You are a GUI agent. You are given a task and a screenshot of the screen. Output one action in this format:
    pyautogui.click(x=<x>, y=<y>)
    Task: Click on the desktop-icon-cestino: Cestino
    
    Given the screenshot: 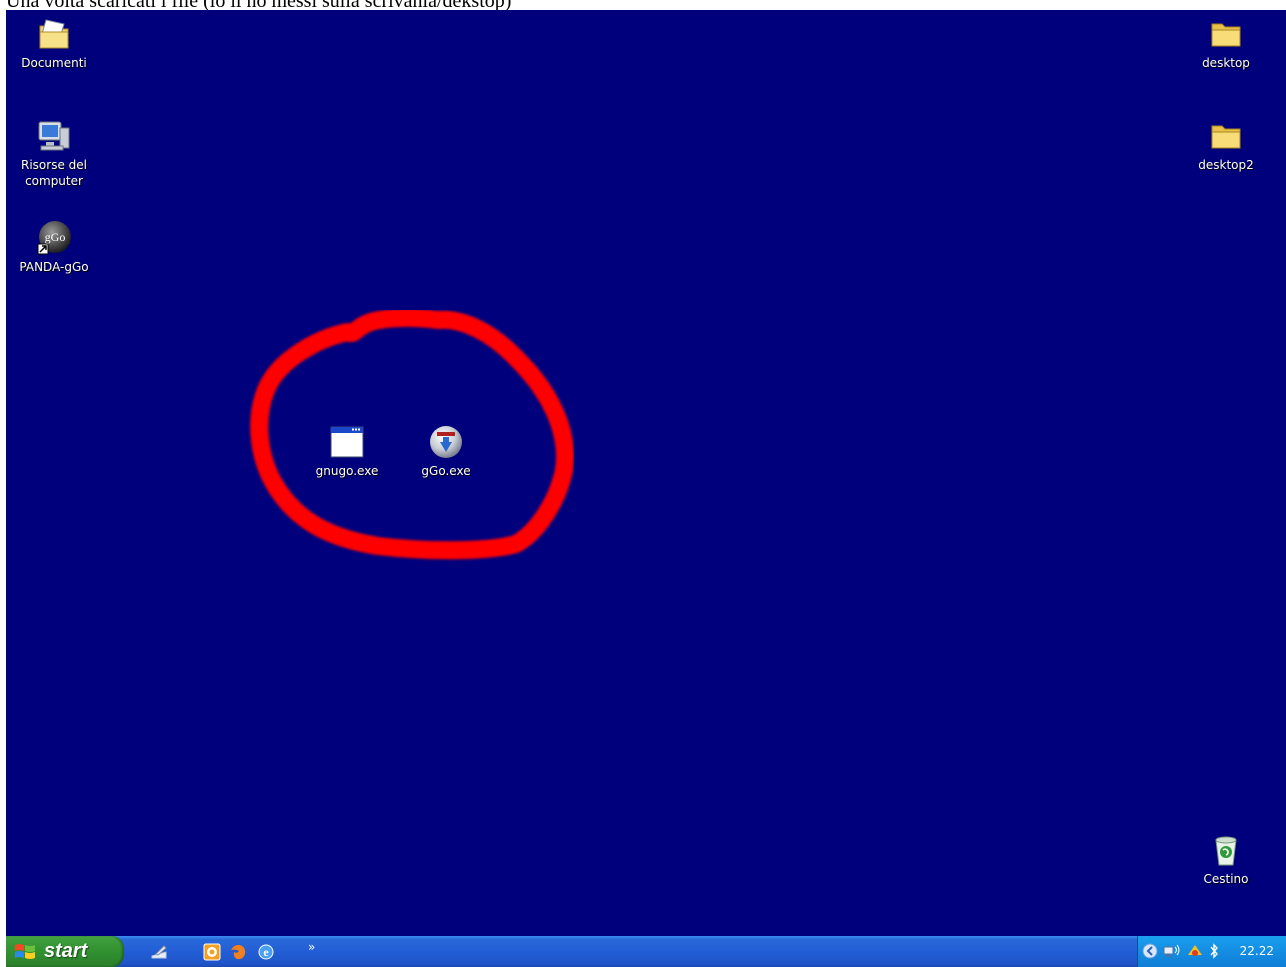 What is the action you would take?
    pyautogui.click(x=1226, y=859)
    